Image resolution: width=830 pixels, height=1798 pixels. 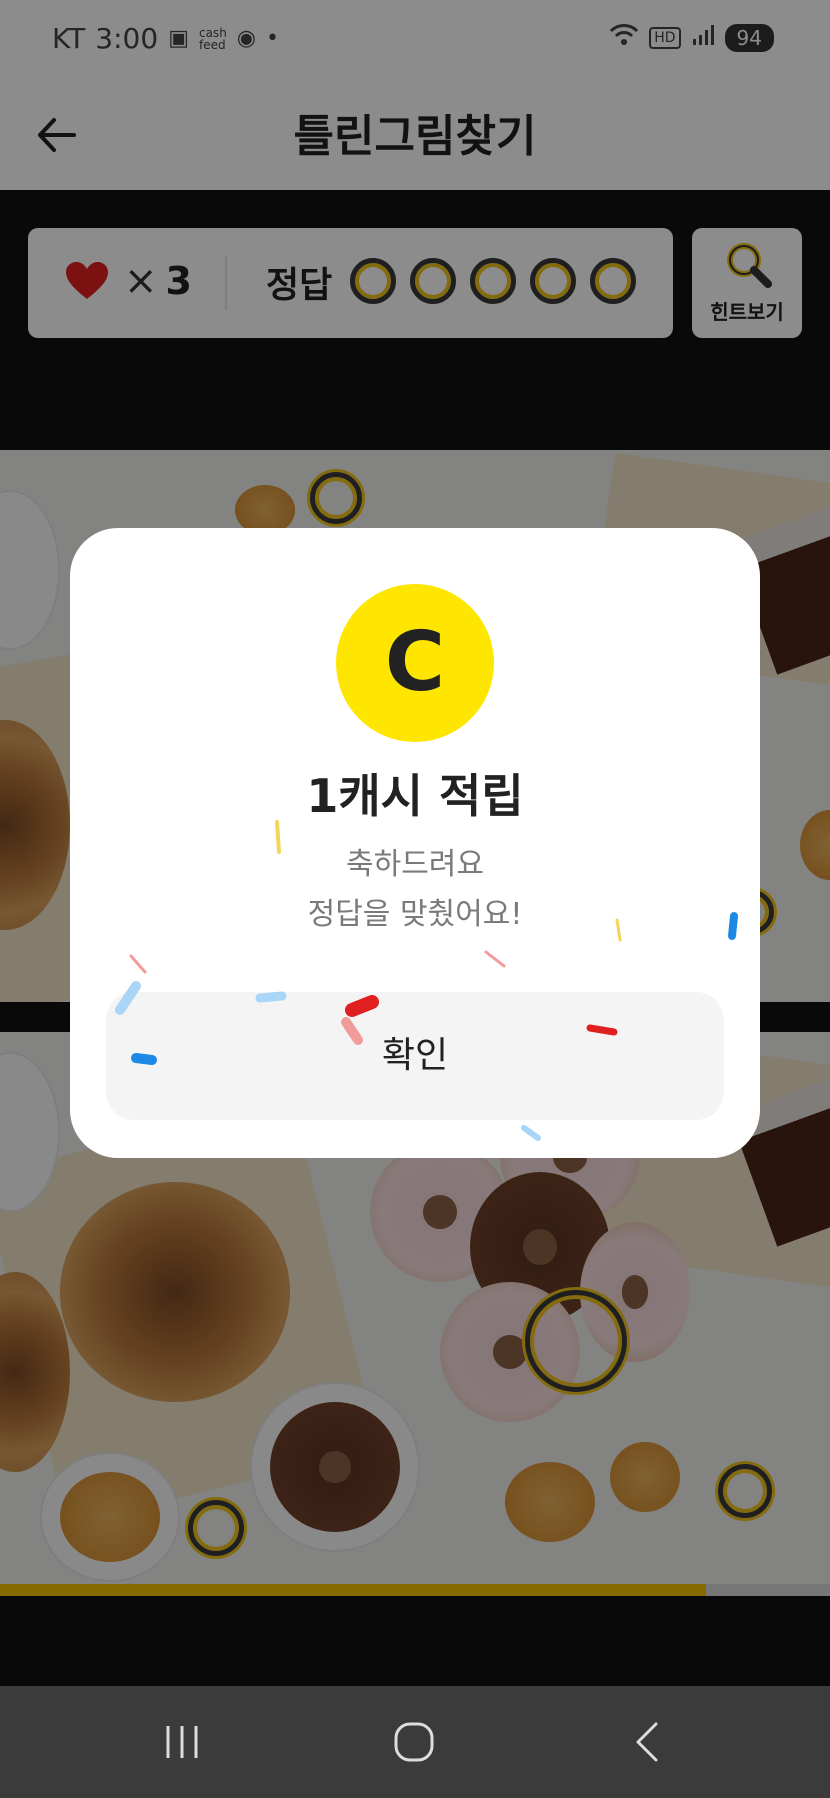 I want to click on recents-icon, so click(x=182, y=1742).